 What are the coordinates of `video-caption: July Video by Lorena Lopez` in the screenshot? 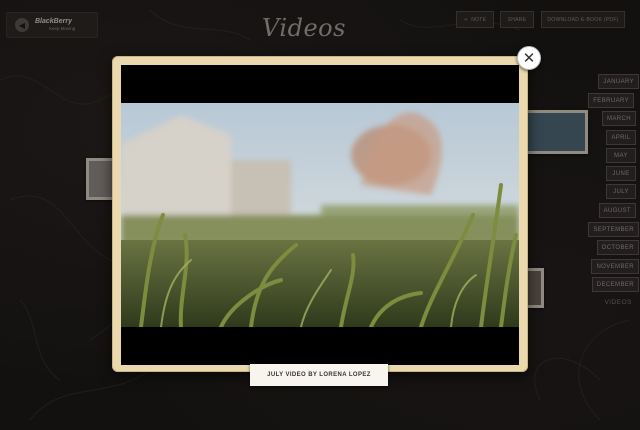 It's located at (319, 375).